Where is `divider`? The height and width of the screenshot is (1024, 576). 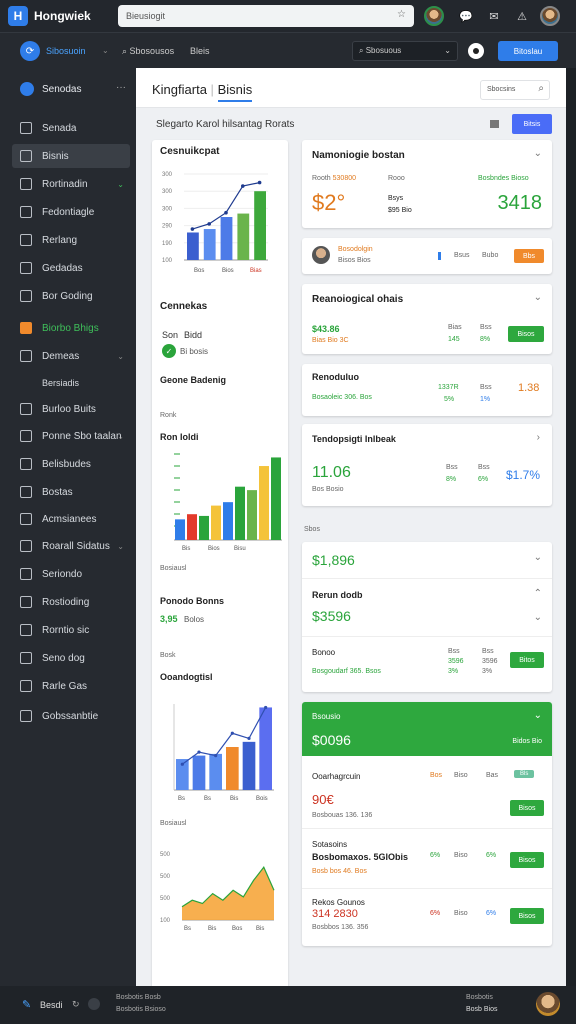 divider is located at coordinates (427, 828).